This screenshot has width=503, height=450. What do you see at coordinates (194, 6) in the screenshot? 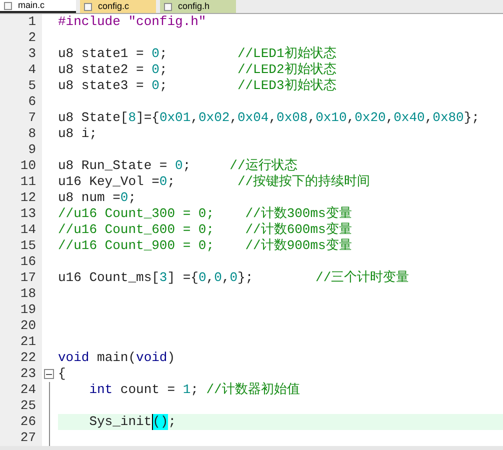
I see `tab-label: config.h` at bounding box center [194, 6].